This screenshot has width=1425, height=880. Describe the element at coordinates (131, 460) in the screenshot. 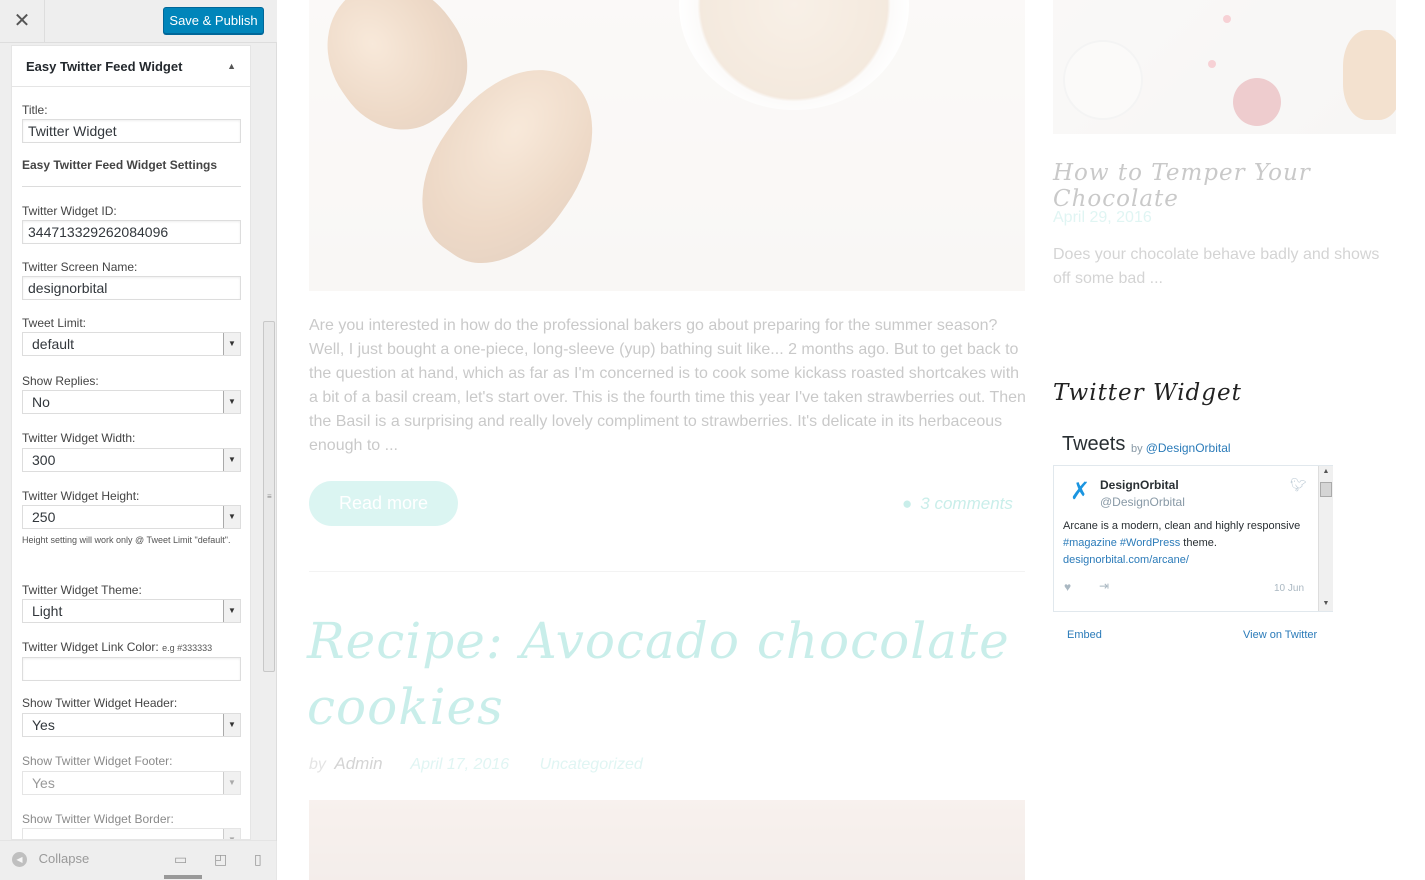

I see `width-select: 300 ▼` at that location.